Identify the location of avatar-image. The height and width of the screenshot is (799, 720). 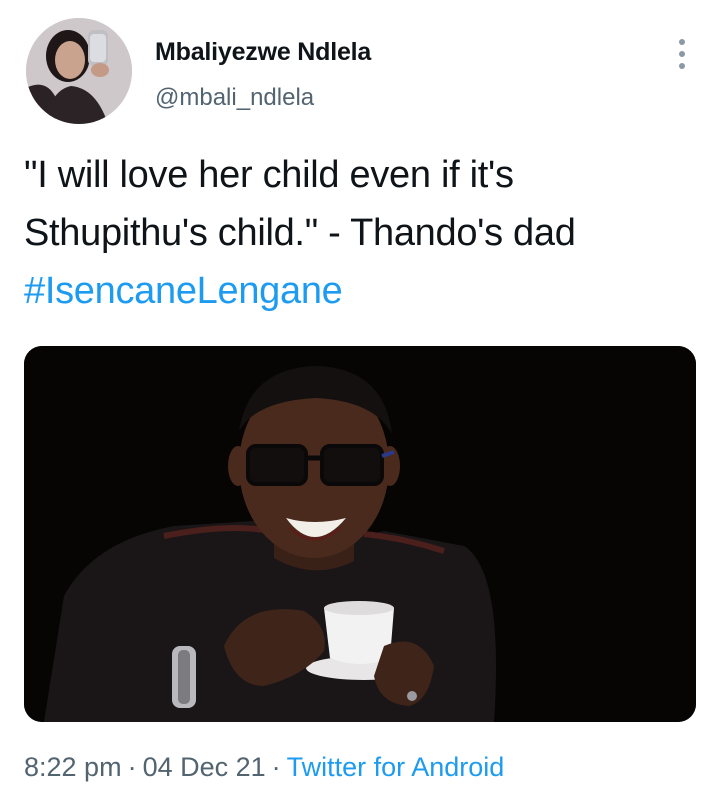
(79, 71).